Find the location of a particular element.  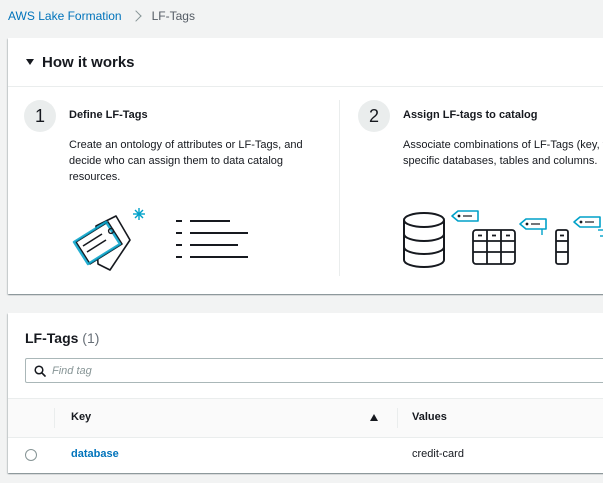

how-it-works-title: How it works is located at coordinates (88, 62).